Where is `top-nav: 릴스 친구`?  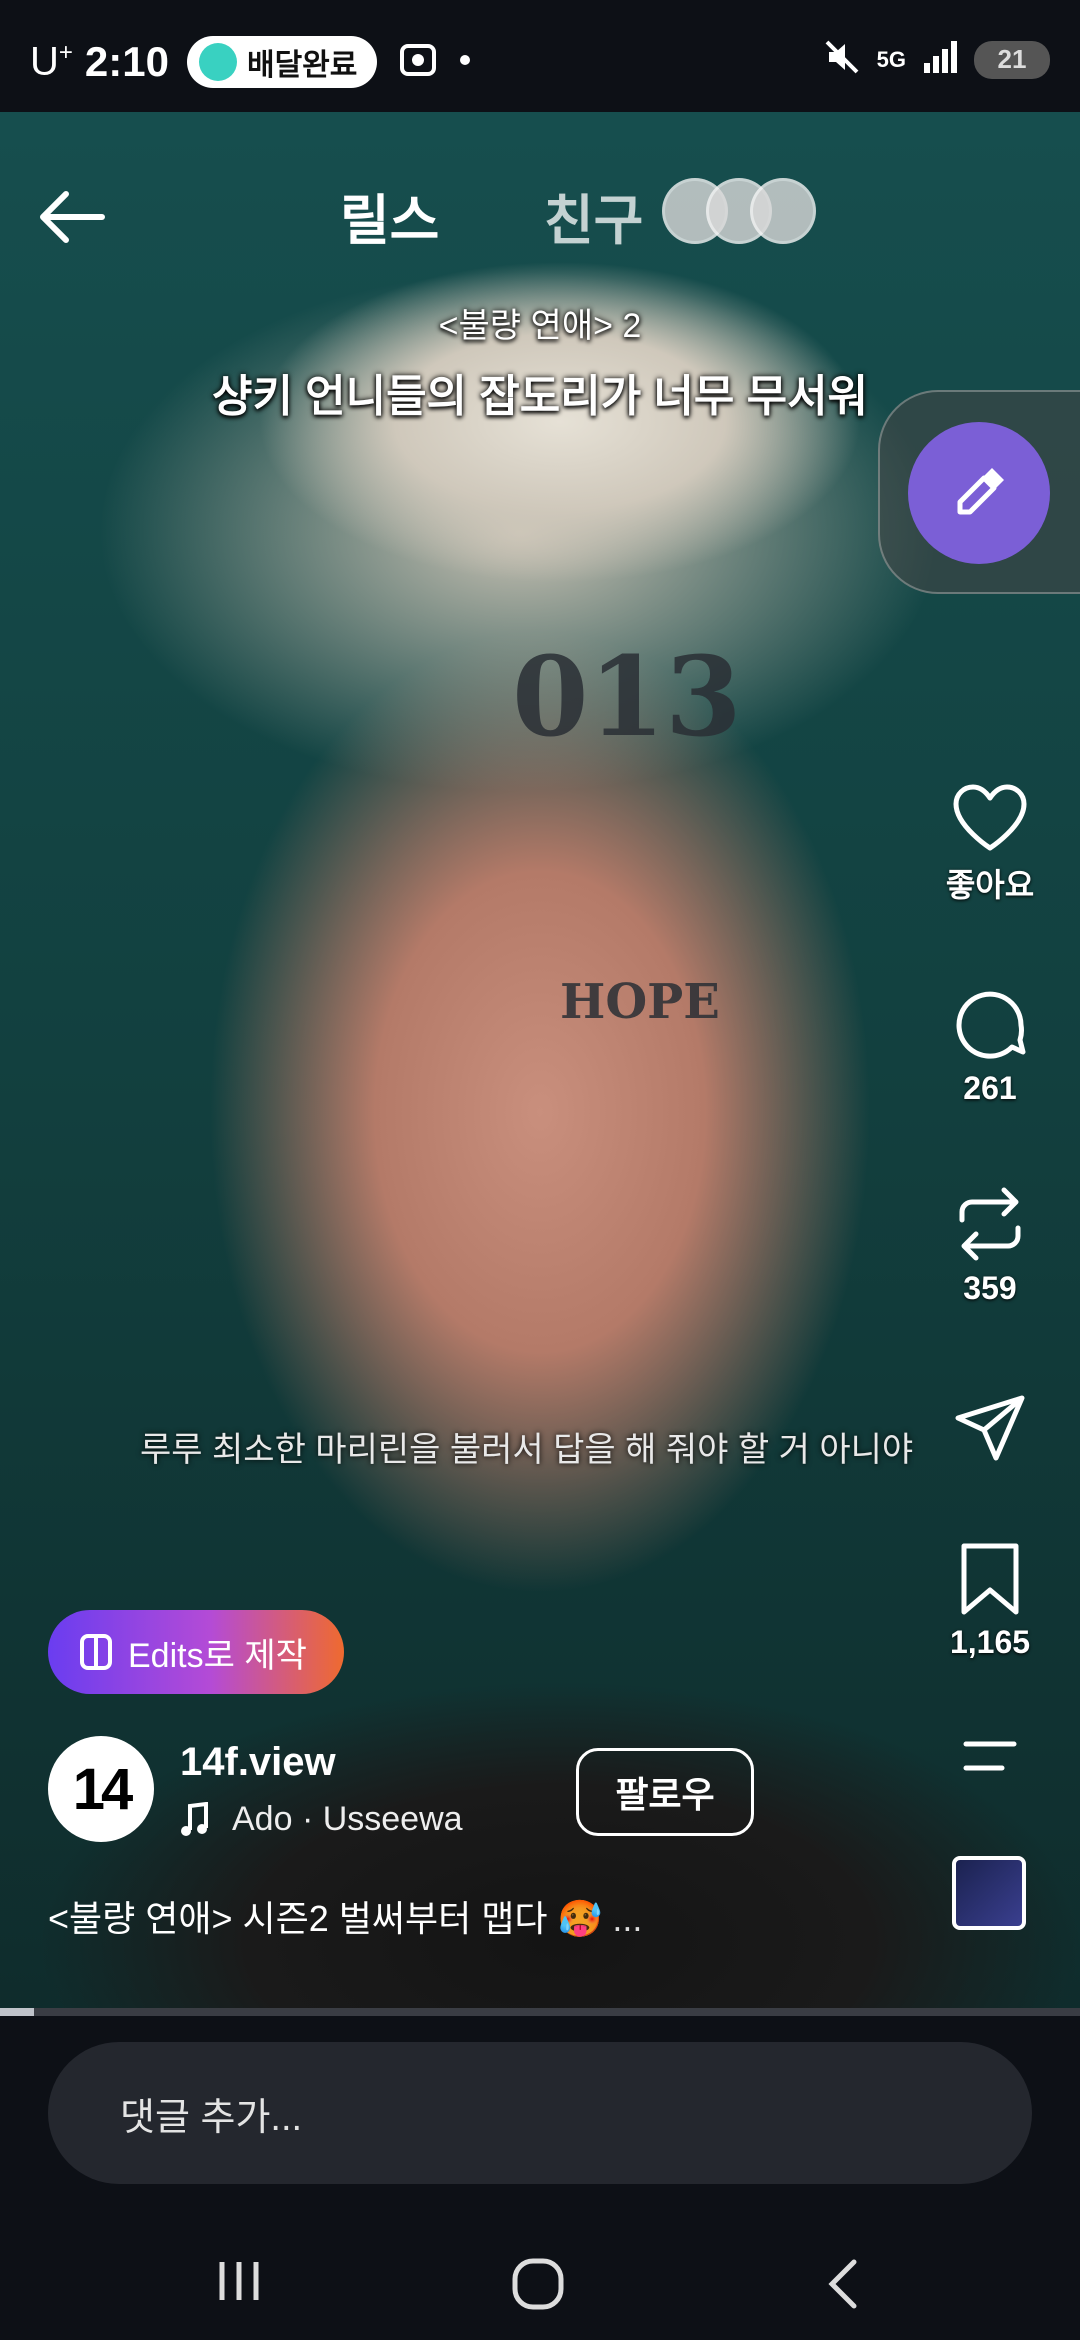 top-nav: 릴스 친구 is located at coordinates (540, 207).